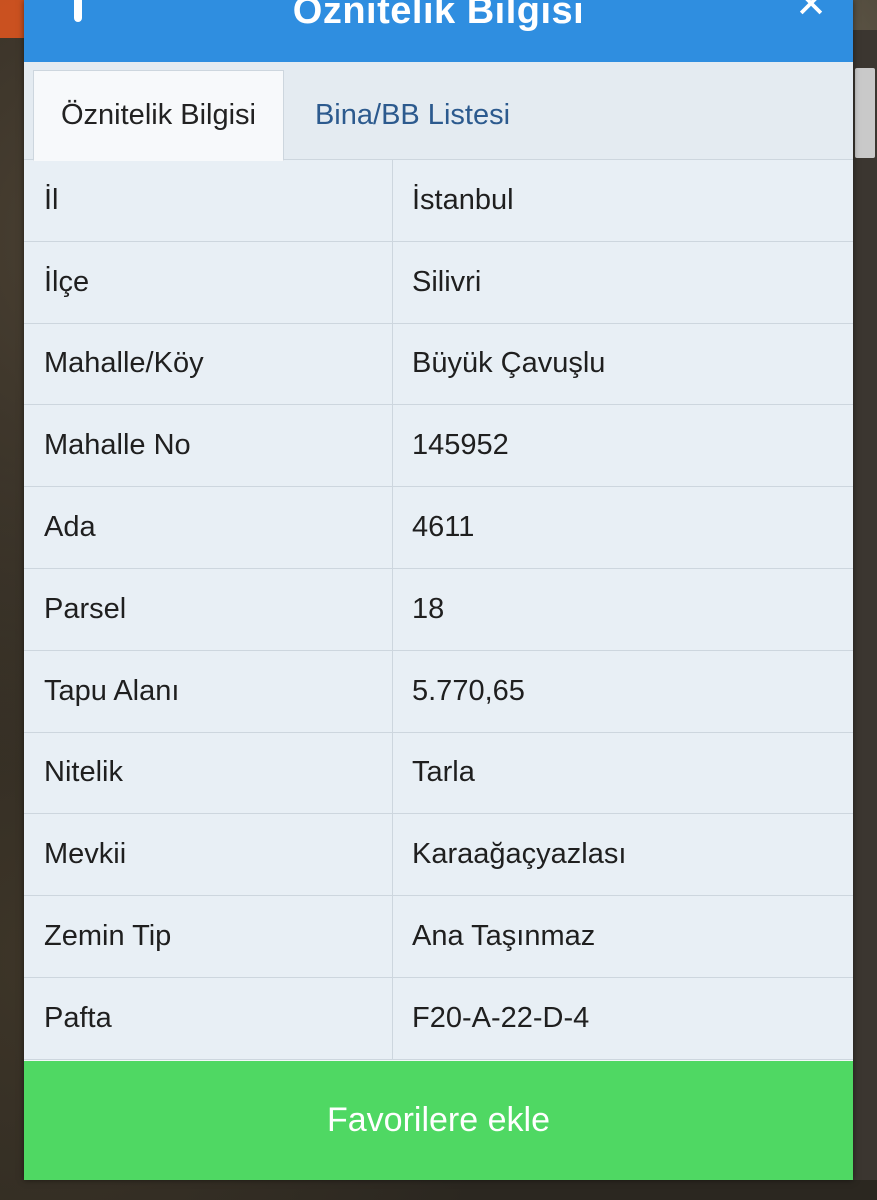 The width and height of the screenshot is (877, 1200). What do you see at coordinates (12, 19) in the screenshot?
I see `corner-marker` at bounding box center [12, 19].